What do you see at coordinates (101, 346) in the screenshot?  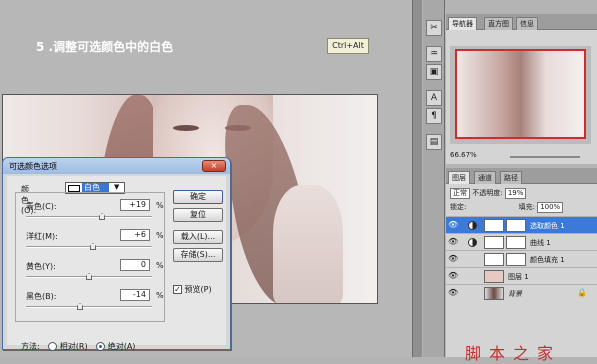 I see `absolute-radio` at bounding box center [101, 346].